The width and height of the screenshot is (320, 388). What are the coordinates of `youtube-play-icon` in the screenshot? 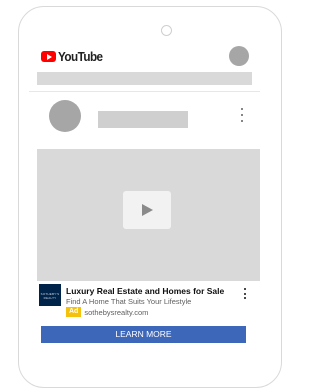 It's located at (48, 56).